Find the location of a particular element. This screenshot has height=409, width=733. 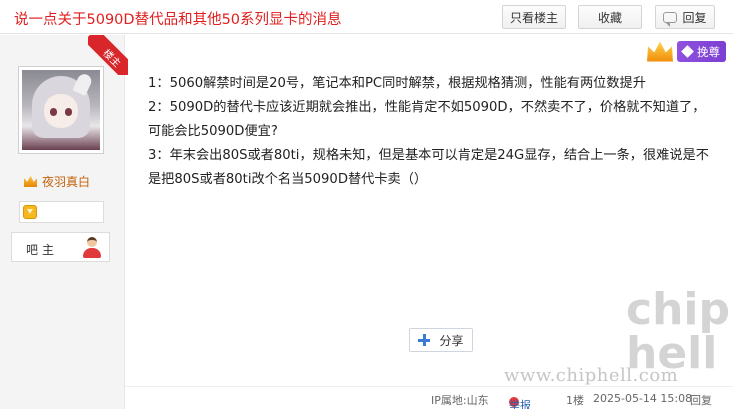

crown-icon is located at coordinates (30, 181).